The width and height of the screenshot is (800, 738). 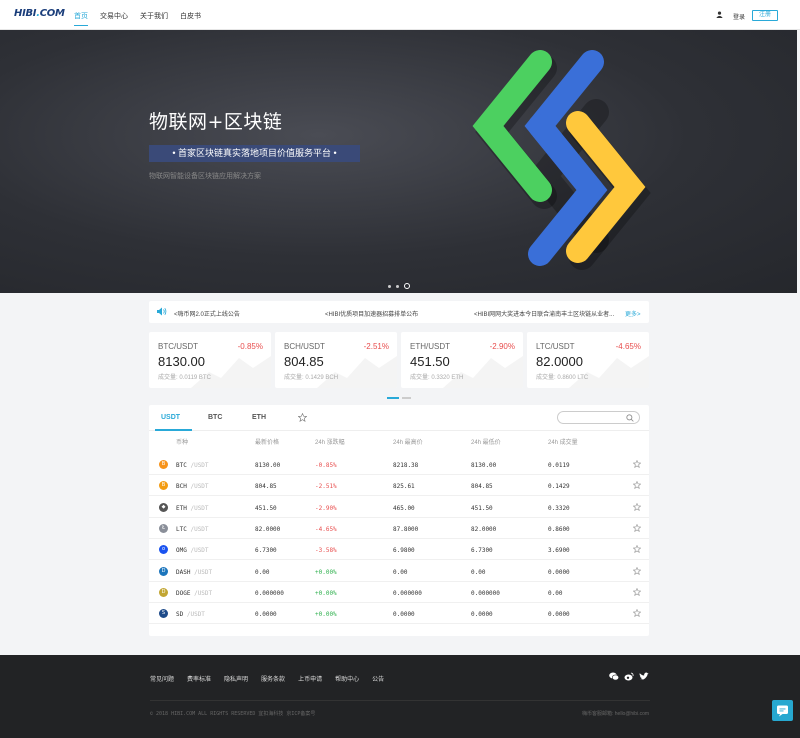 I want to click on footer-link-terms: 服务条款, so click(x=273, y=678).